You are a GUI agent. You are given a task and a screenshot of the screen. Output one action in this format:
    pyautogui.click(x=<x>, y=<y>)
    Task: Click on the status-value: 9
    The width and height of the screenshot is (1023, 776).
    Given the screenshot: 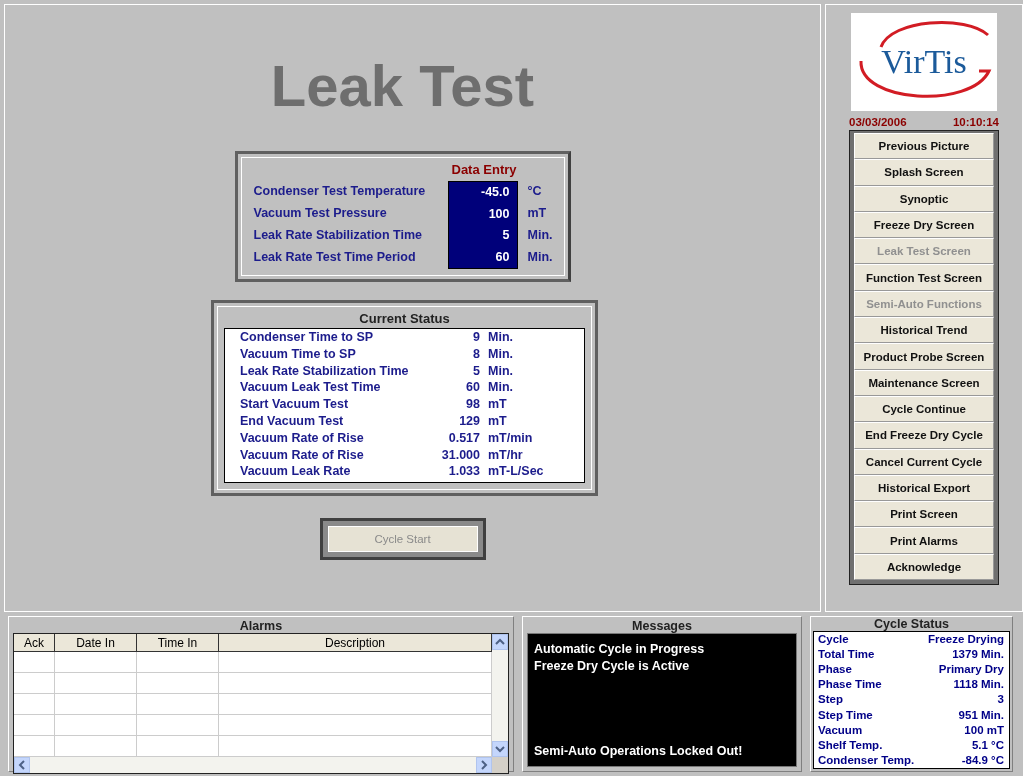 What is the action you would take?
    pyautogui.click(x=476, y=337)
    